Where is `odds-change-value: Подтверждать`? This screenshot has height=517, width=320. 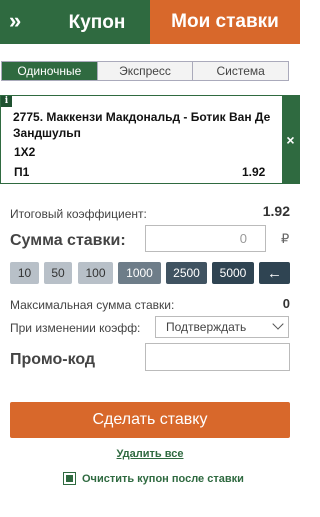
odds-change-value: Подтверждать is located at coordinates (206, 327).